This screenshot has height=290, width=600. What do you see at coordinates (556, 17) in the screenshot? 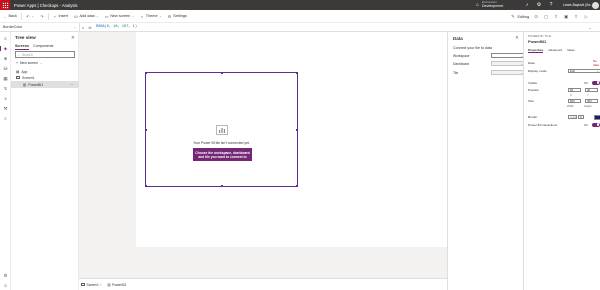
I see `share-icon: ⇪` at bounding box center [556, 17].